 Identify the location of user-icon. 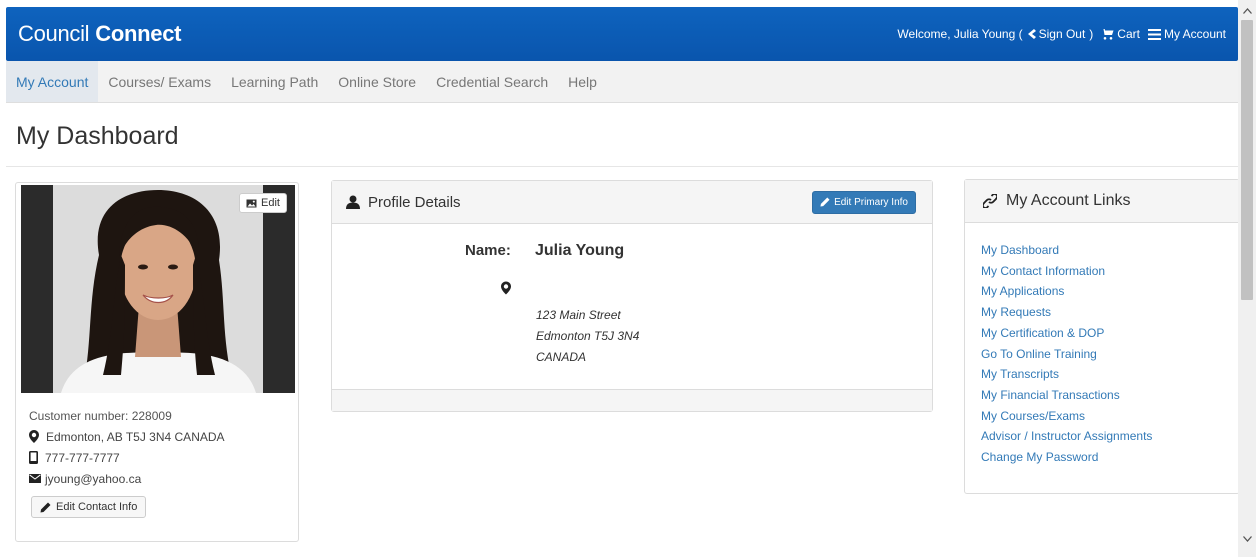
(353, 202).